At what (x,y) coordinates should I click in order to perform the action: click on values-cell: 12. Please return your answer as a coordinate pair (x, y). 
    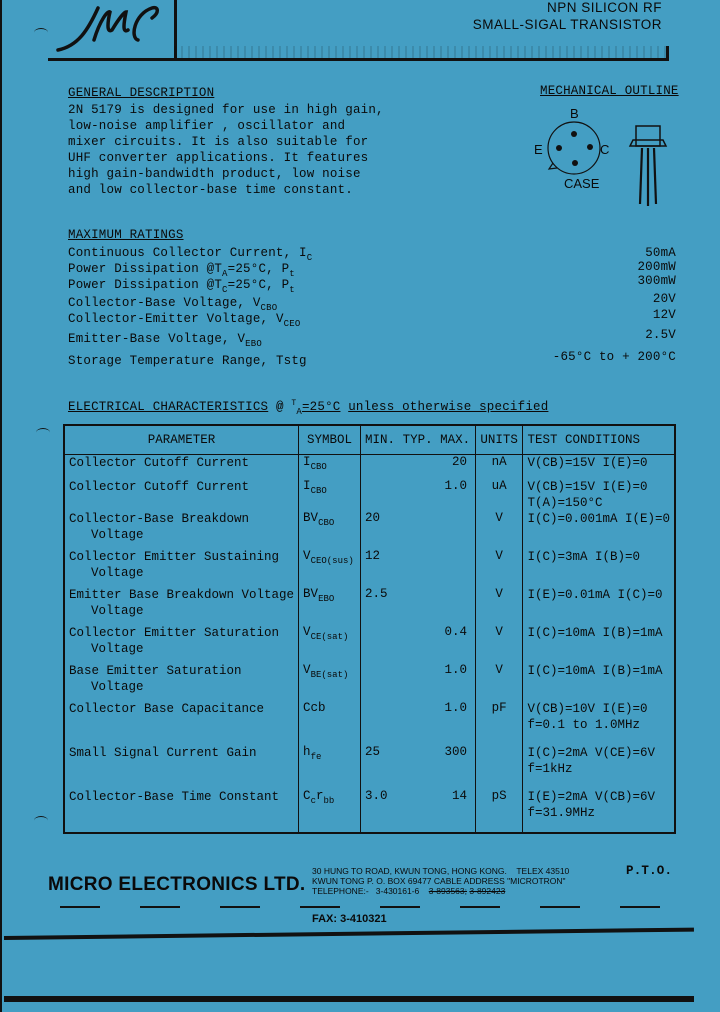
    Looking at the image, I should click on (418, 567).